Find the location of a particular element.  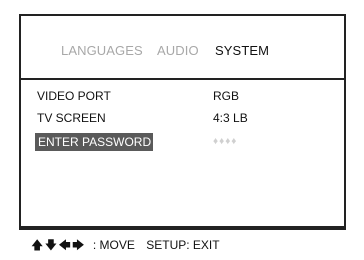

exit-hint: SETUP: EXIT is located at coordinates (183, 245).